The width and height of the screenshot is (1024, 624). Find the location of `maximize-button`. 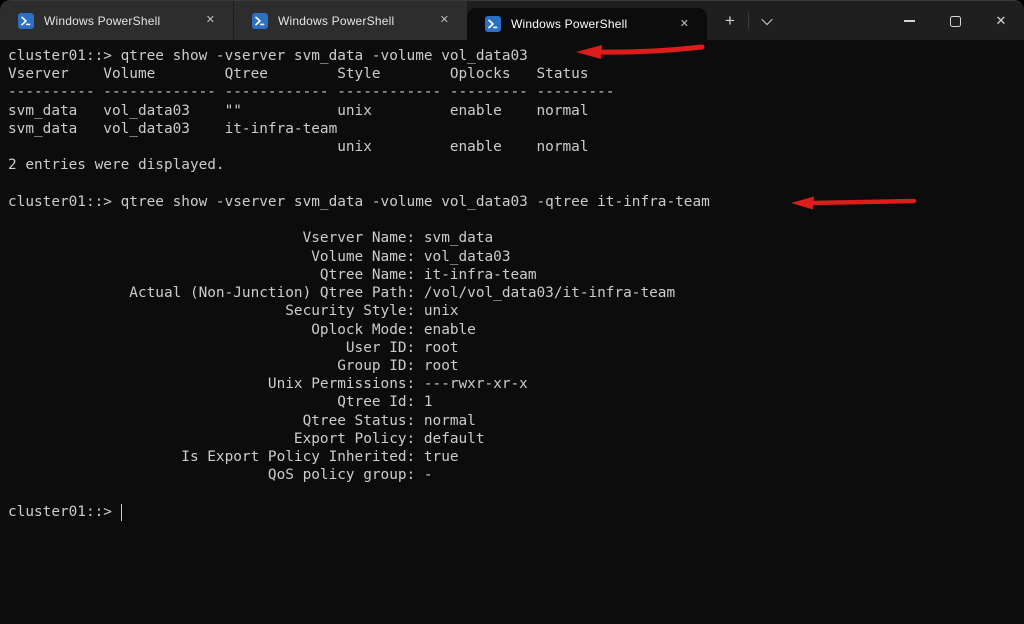

maximize-button is located at coordinates (955, 21).